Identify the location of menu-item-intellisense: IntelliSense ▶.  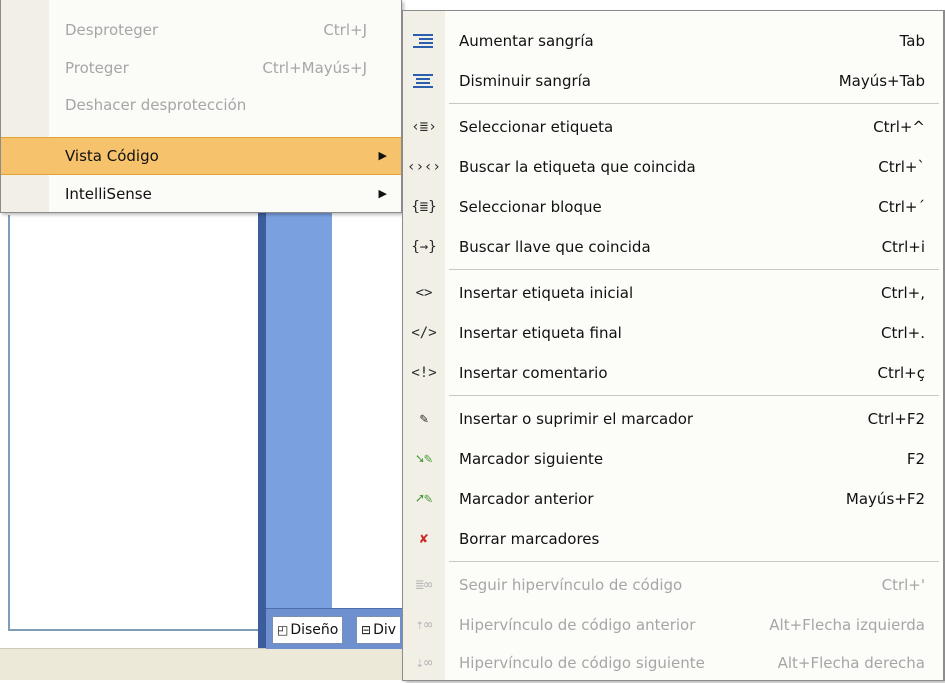
(201, 194).